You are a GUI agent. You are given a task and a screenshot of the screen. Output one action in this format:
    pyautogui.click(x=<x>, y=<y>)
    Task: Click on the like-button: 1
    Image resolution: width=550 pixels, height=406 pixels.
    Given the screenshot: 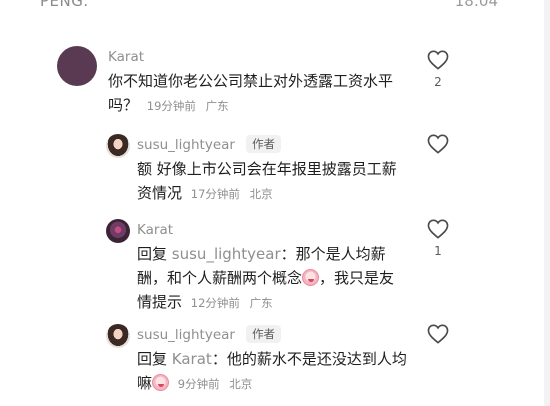 What is the action you would take?
    pyautogui.click(x=438, y=238)
    